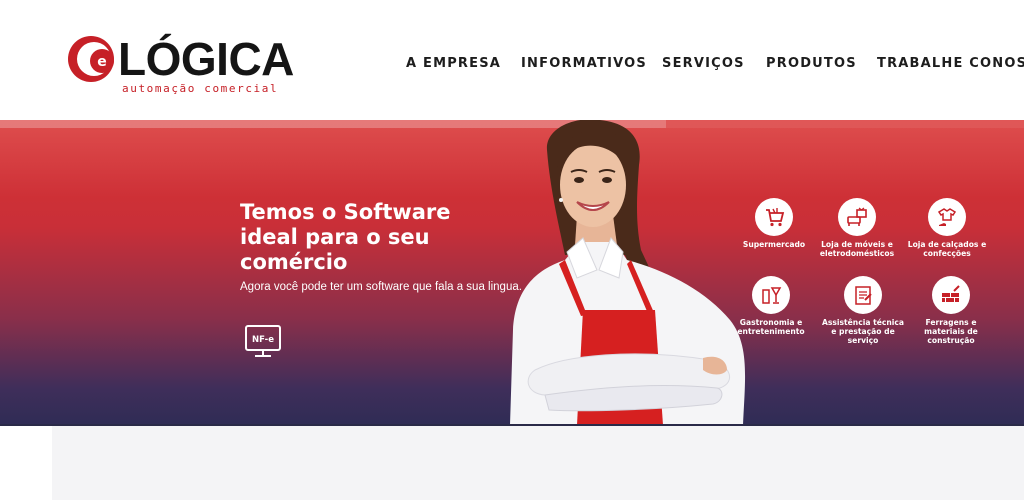  What do you see at coordinates (628, 272) in the screenshot?
I see `hero-woman-image` at bounding box center [628, 272].